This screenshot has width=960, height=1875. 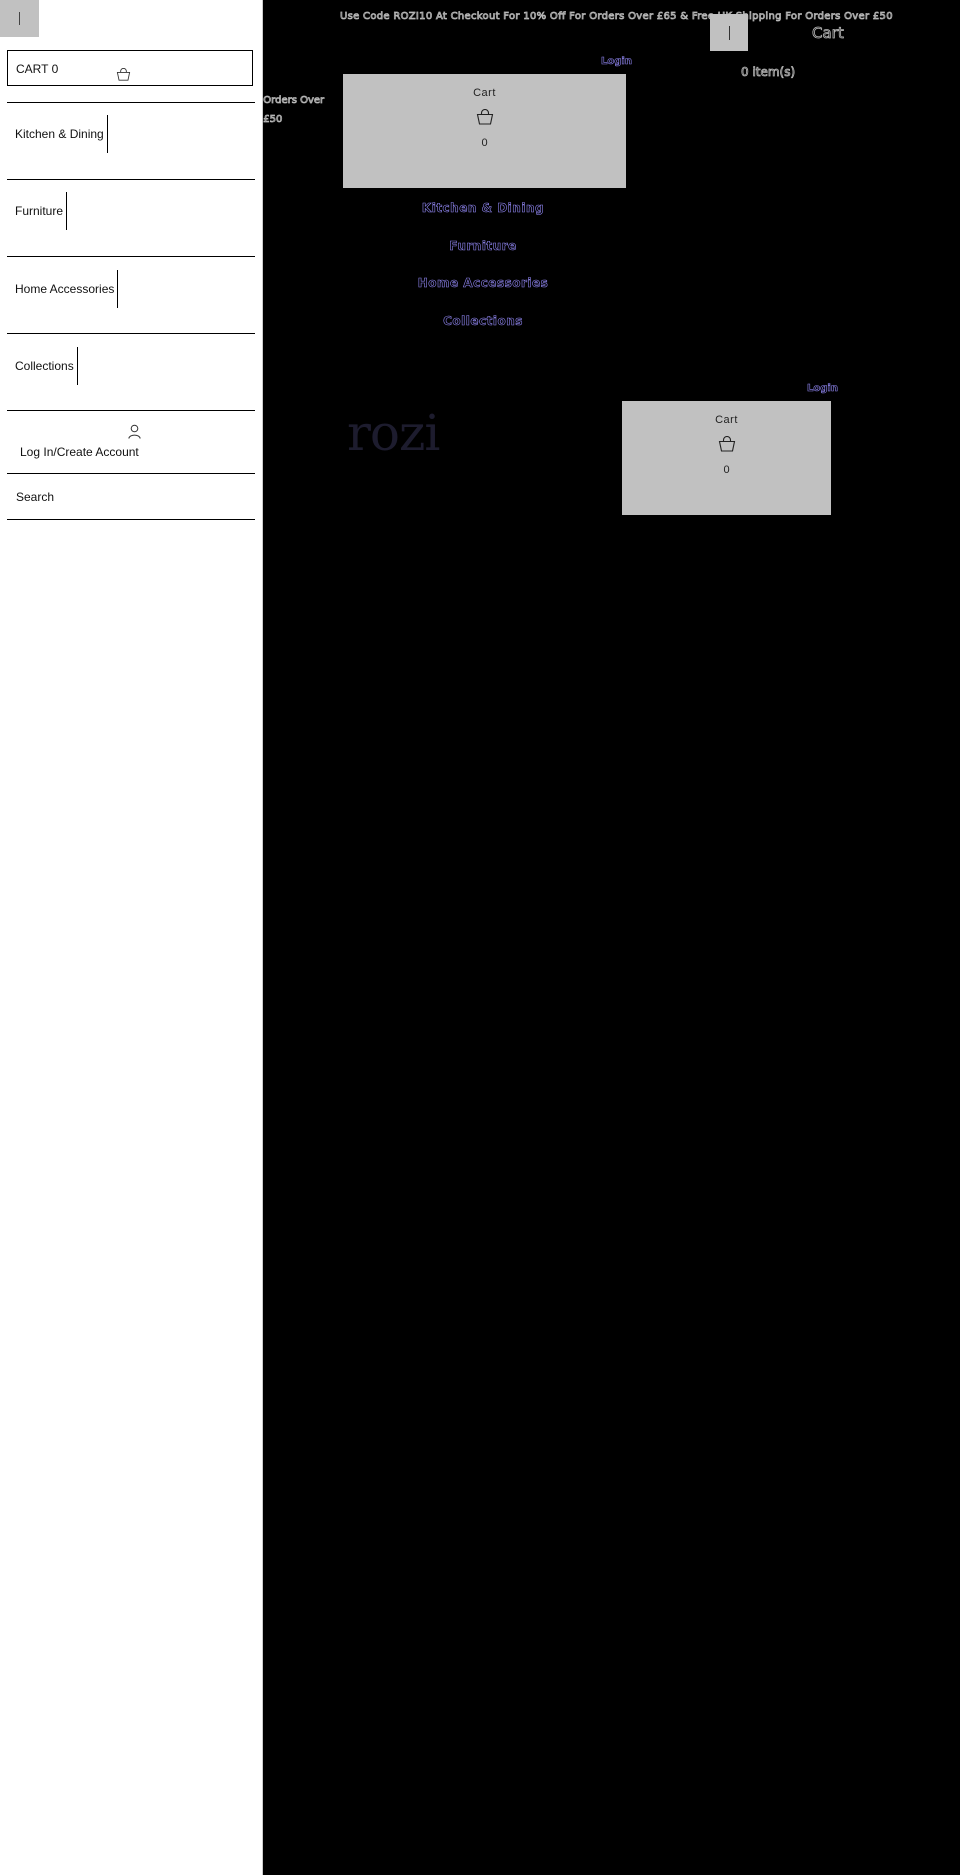 I want to click on site-logo: rozi, so click(x=393, y=433).